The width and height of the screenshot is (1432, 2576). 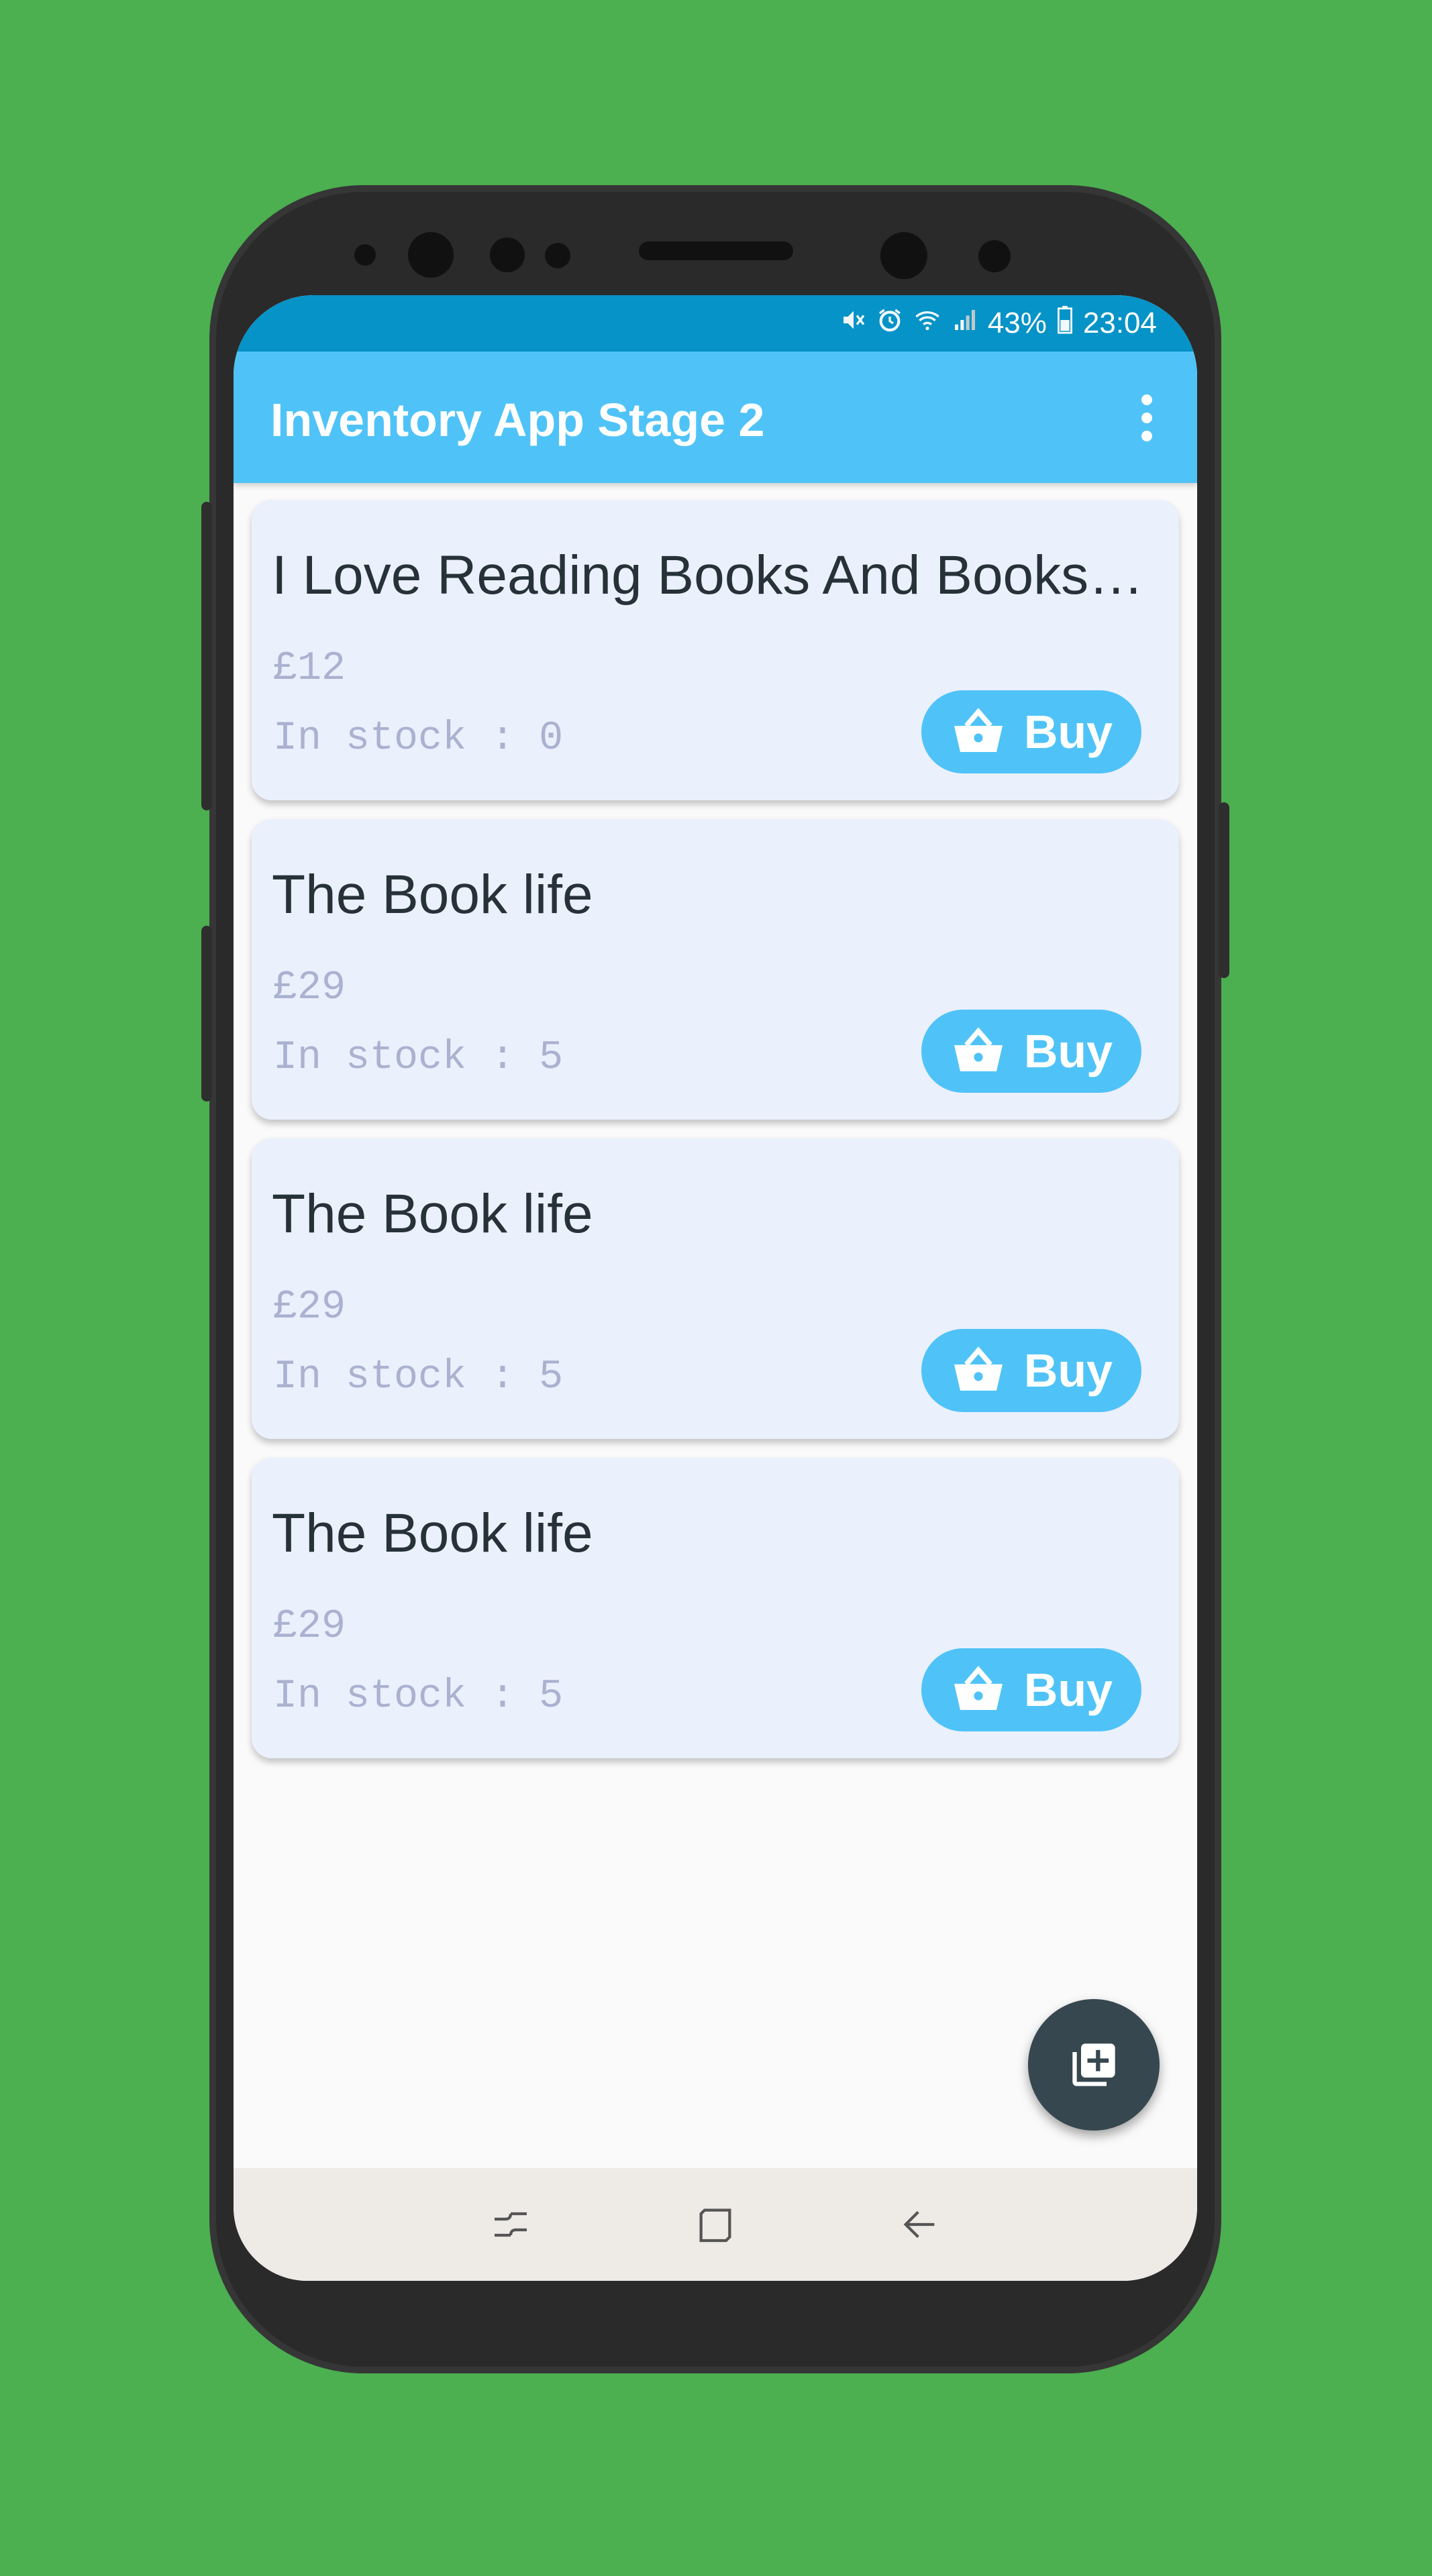 What do you see at coordinates (904, 255) in the screenshot?
I see `front-camera-icon` at bounding box center [904, 255].